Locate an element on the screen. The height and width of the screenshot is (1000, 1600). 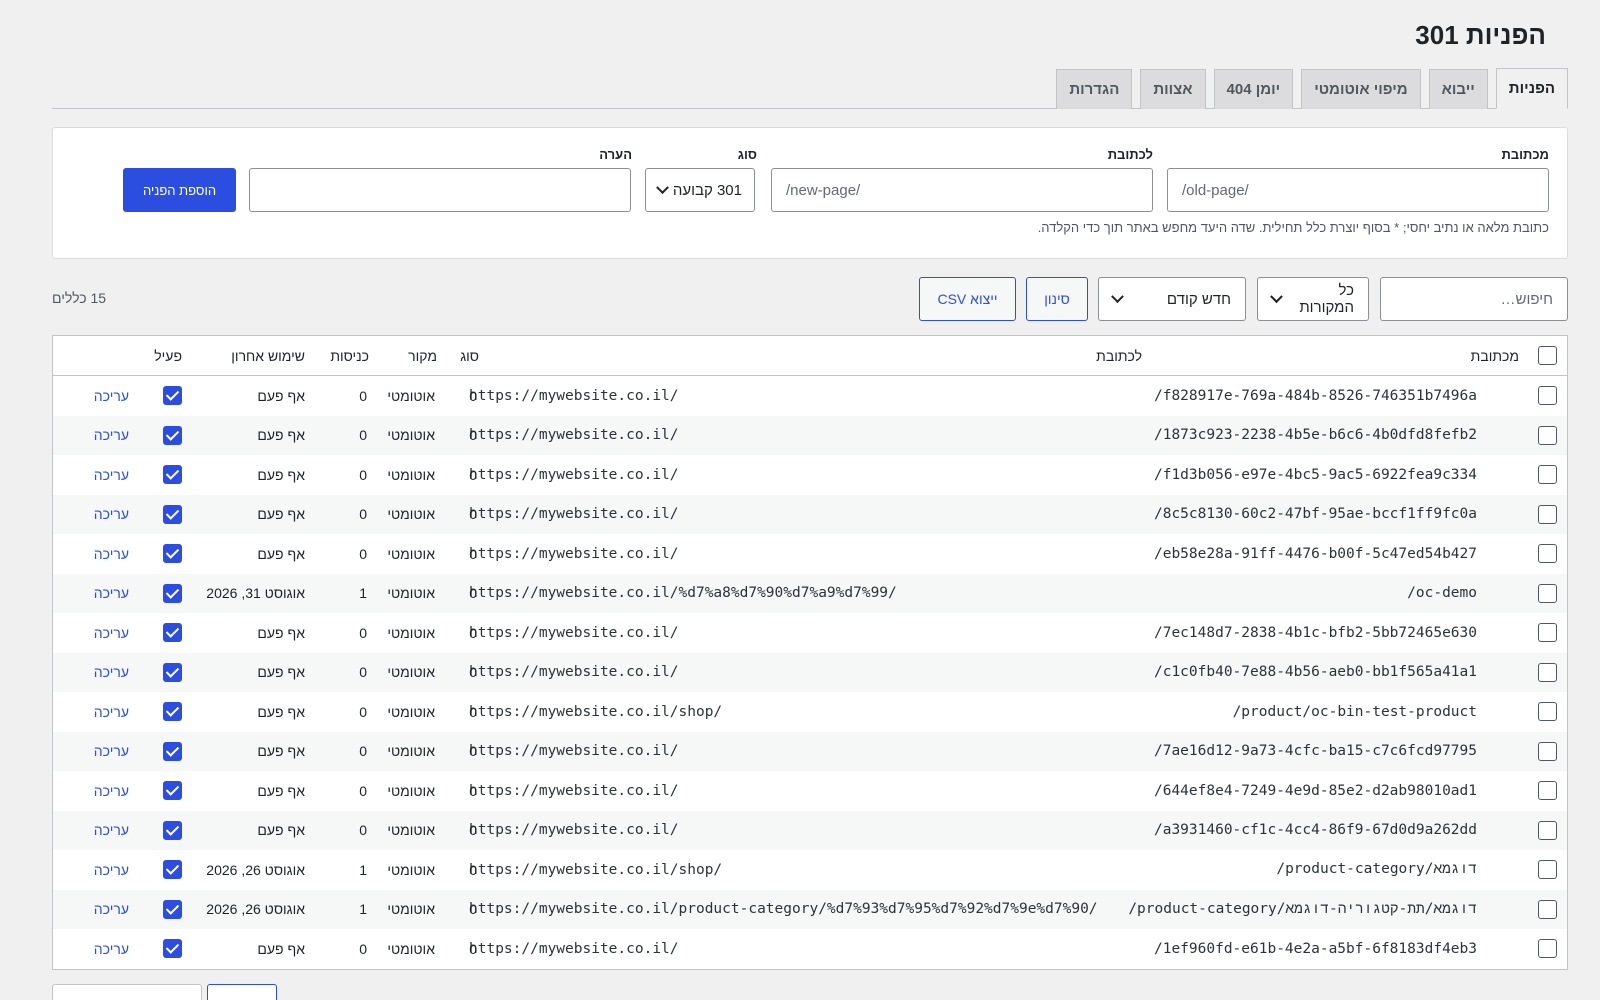
row-from: /product-category/דוגמא is located at coordinates (1376, 869).